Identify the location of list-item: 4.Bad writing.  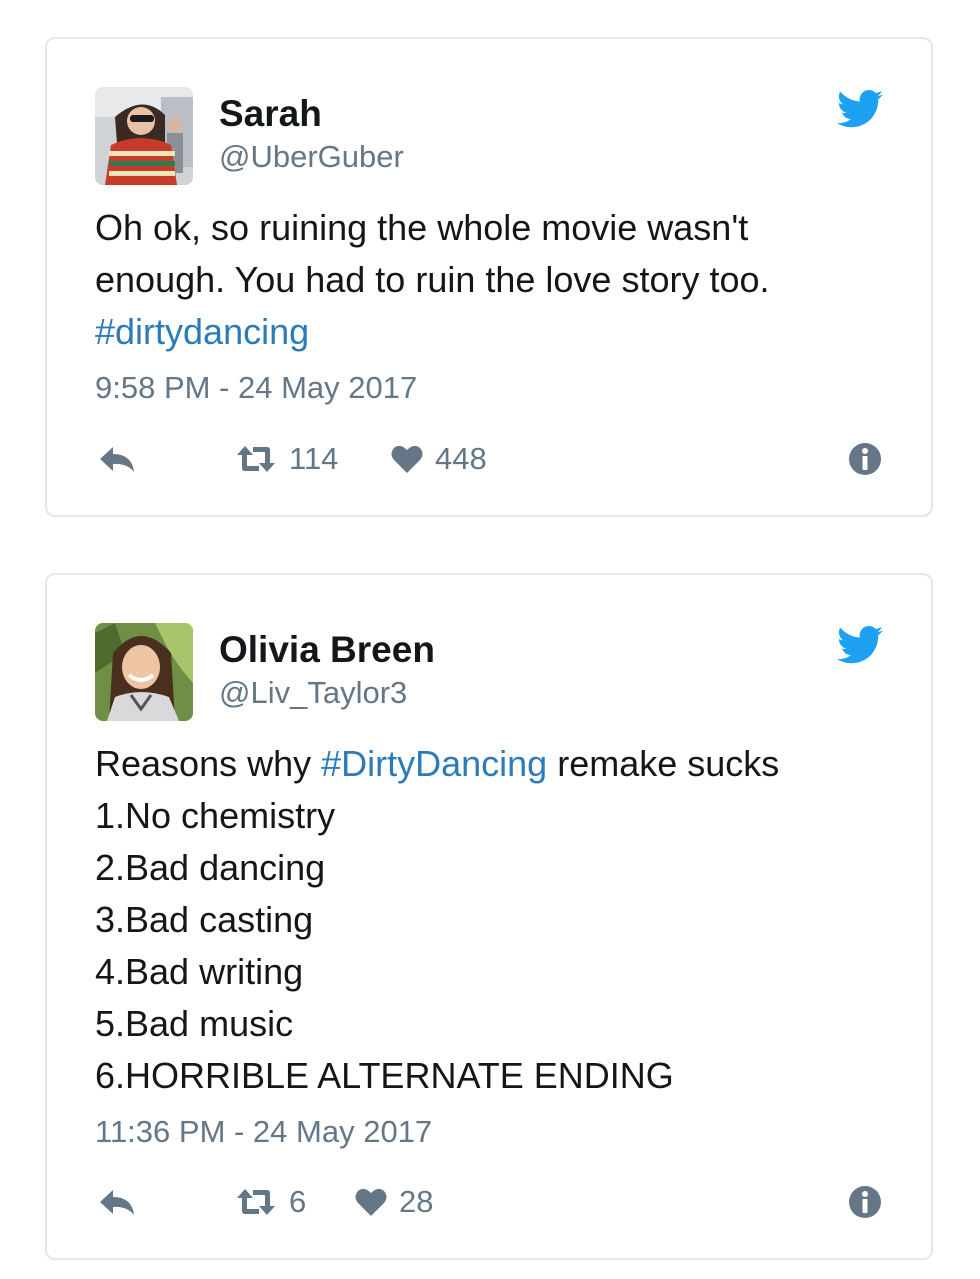
(199, 971).